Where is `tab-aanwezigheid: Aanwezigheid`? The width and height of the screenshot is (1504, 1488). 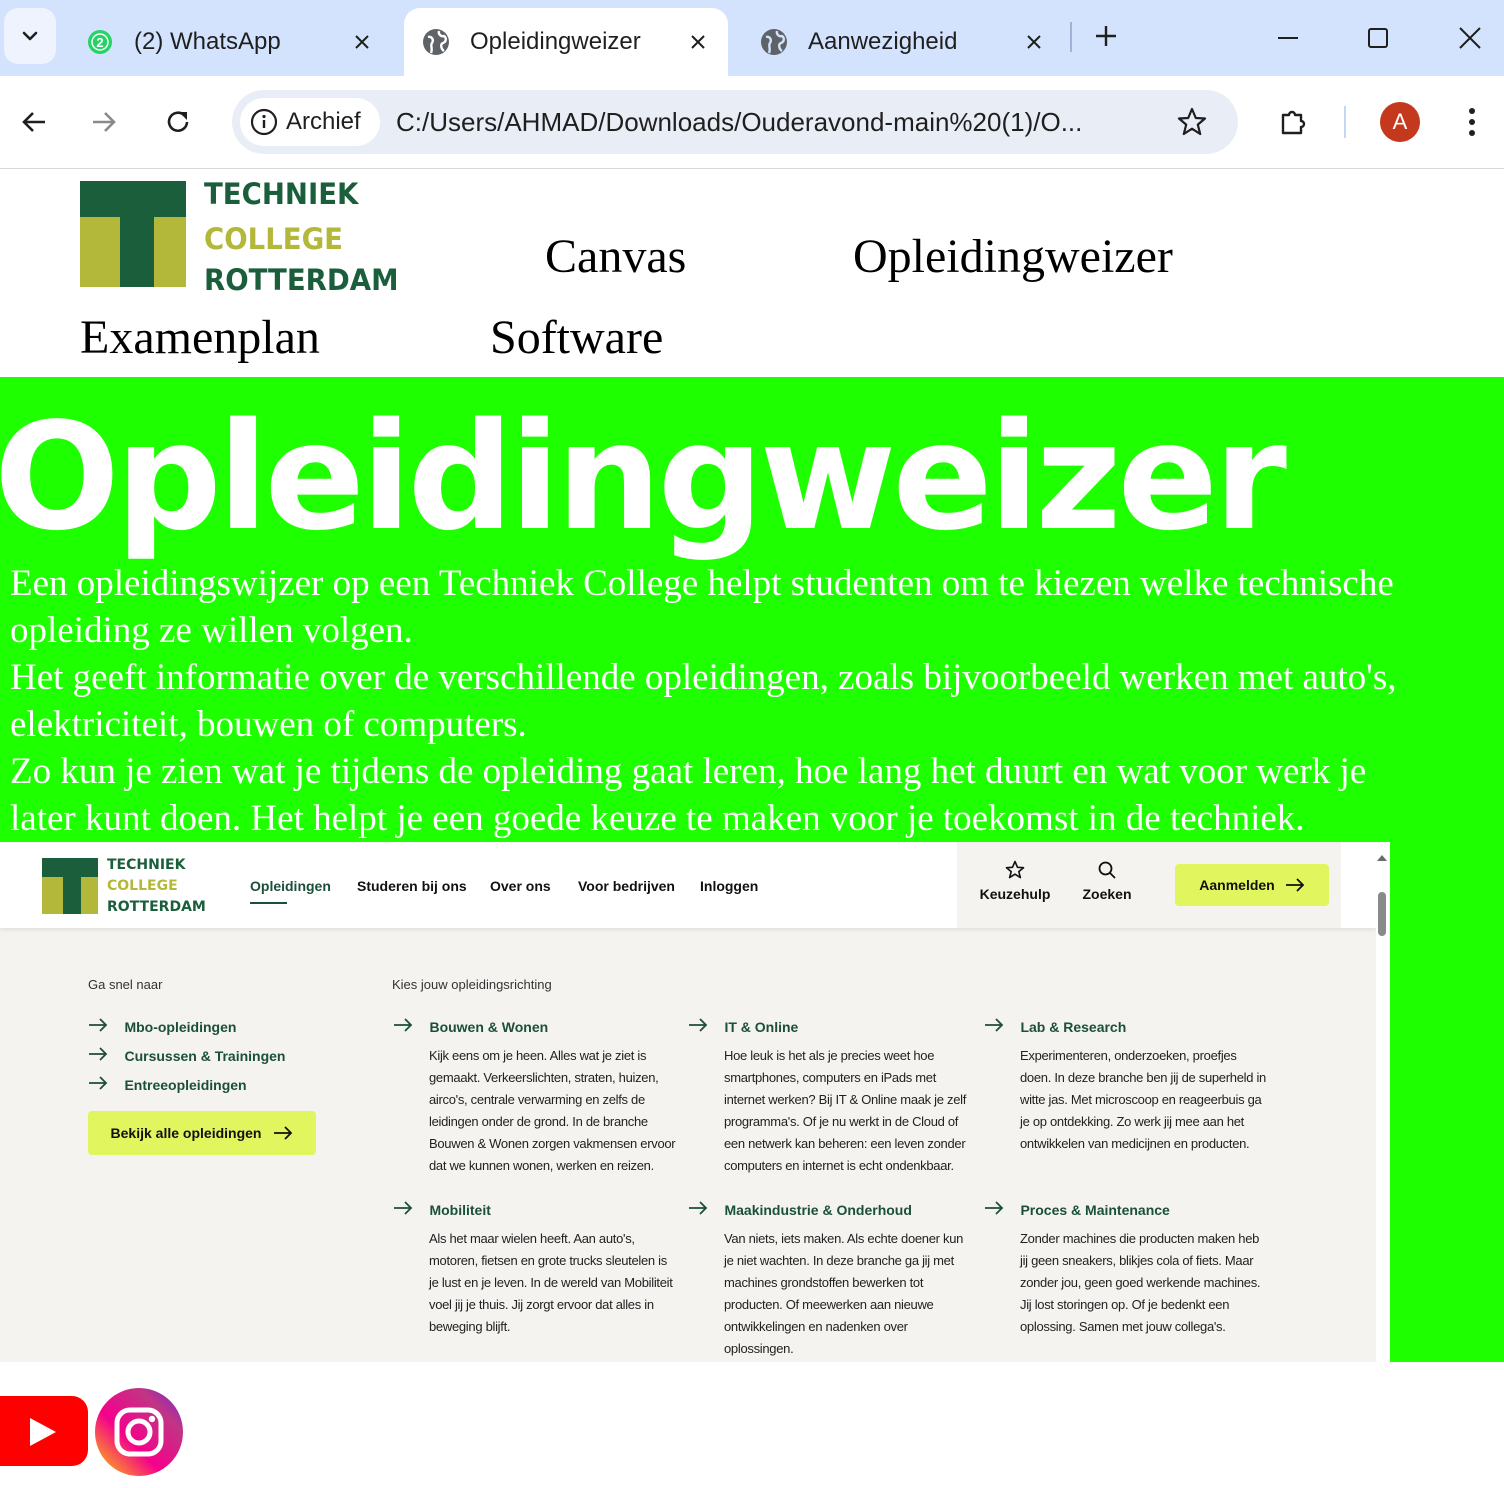 tab-aanwezigheid: Aanwezigheid is located at coordinates (903, 42).